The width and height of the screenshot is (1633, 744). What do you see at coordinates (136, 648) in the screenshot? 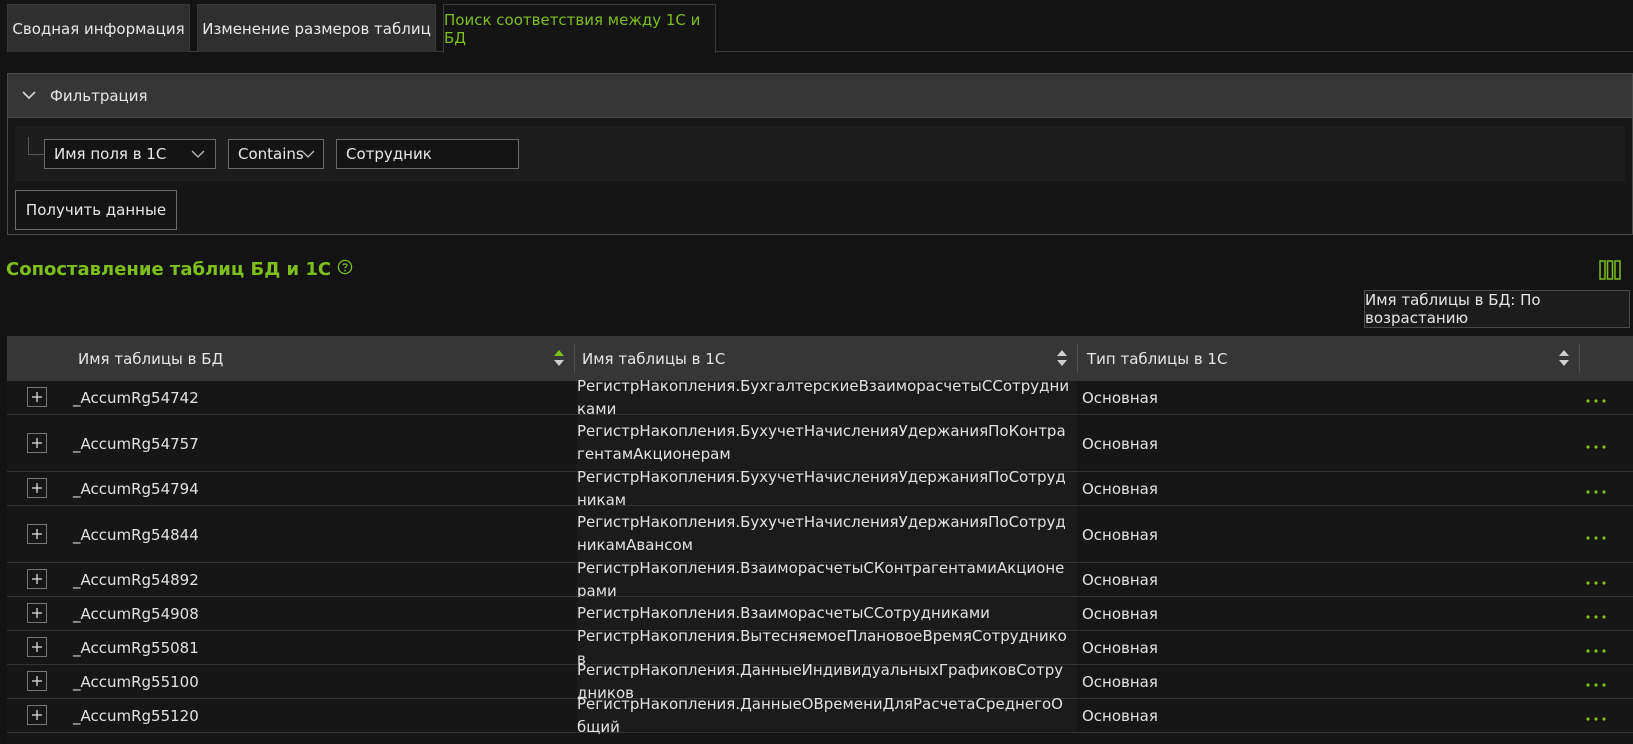
I see `cell-db-table-name: _AccumRg55081` at bounding box center [136, 648].